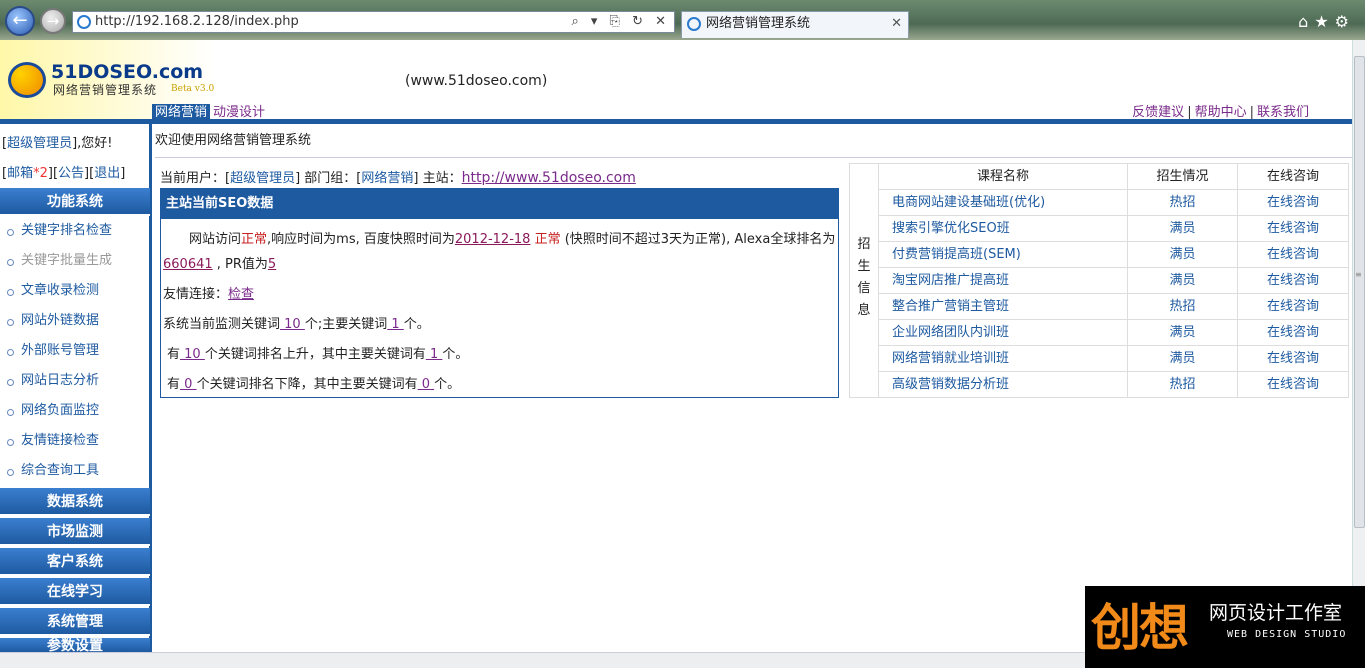 The height and width of the screenshot is (668, 1365). What do you see at coordinates (241, 294) in the screenshot?
I see `friend-check-link: 检查` at bounding box center [241, 294].